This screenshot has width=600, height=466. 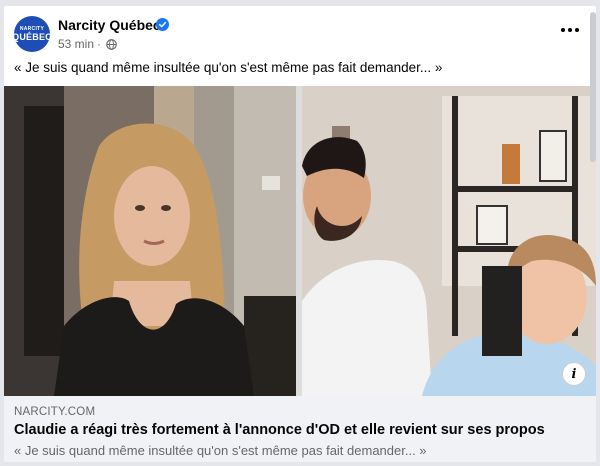 I want to click on page-avatar: NARCITY QUÉBEC, so click(x=32, y=34).